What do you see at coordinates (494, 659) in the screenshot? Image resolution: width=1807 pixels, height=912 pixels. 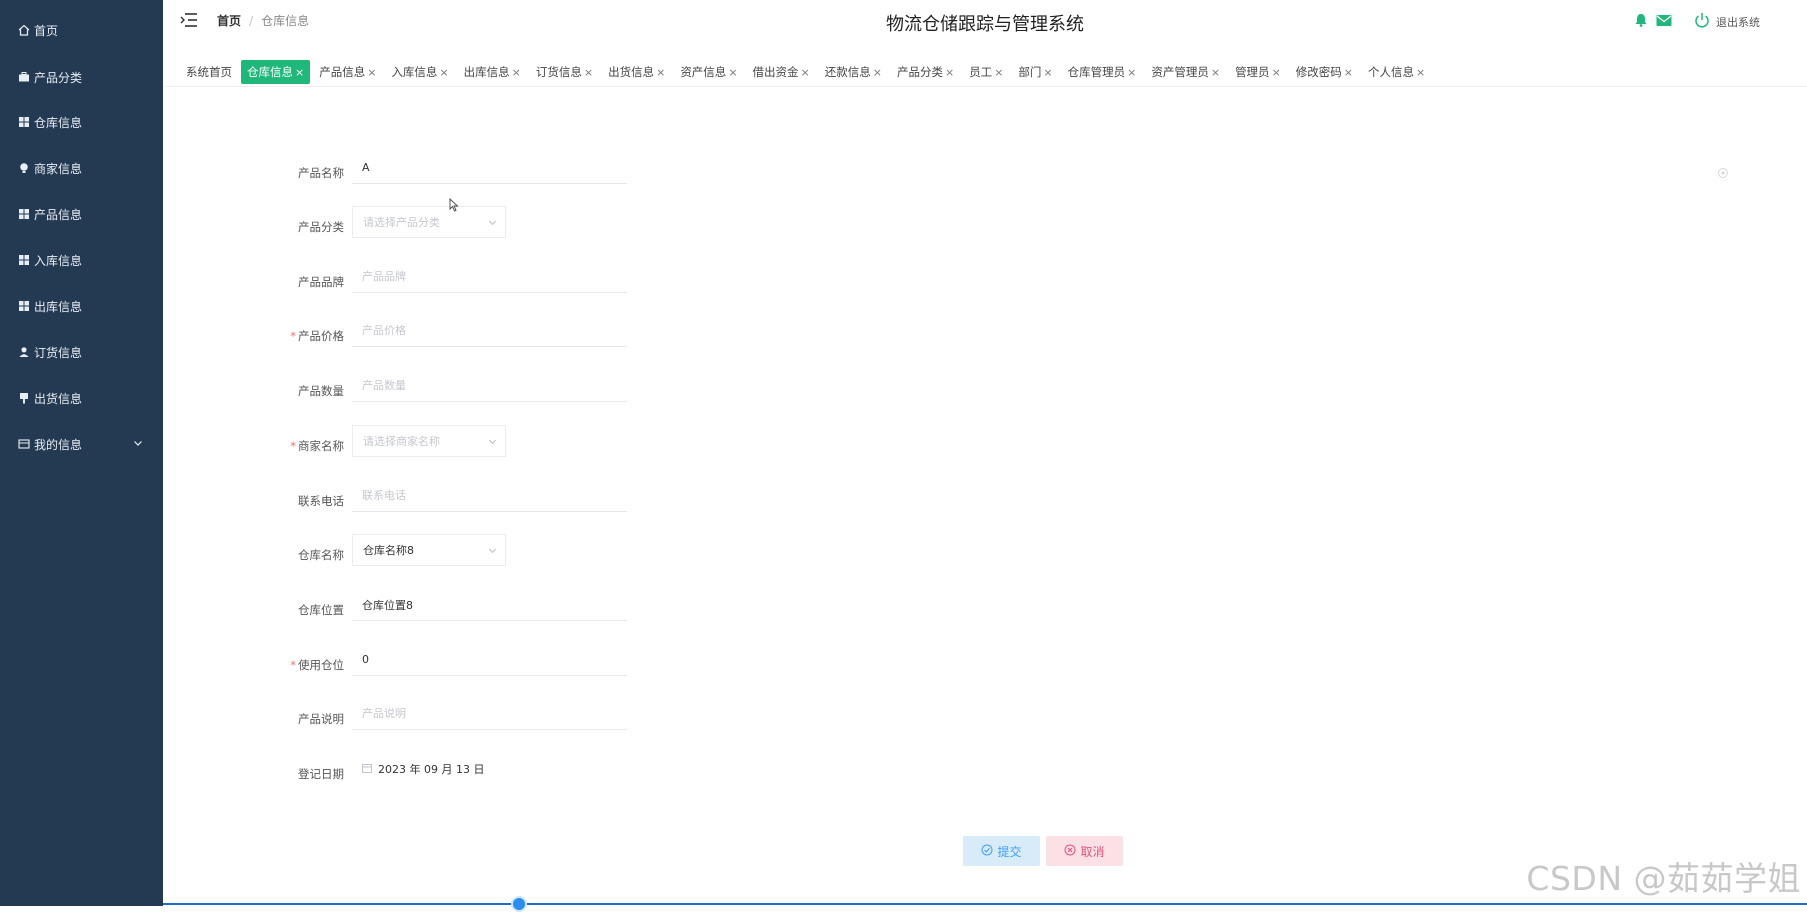 I see `used-slots-input` at bounding box center [494, 659].